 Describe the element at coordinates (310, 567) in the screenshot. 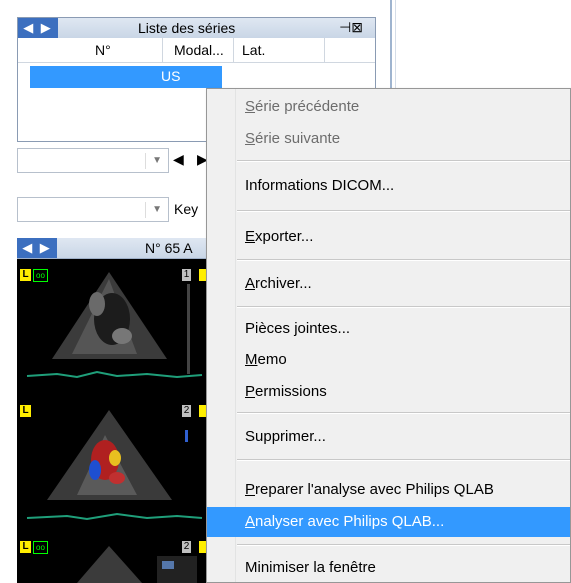

I see `menu-item-label: Minimiser la fenêtre` at that location.